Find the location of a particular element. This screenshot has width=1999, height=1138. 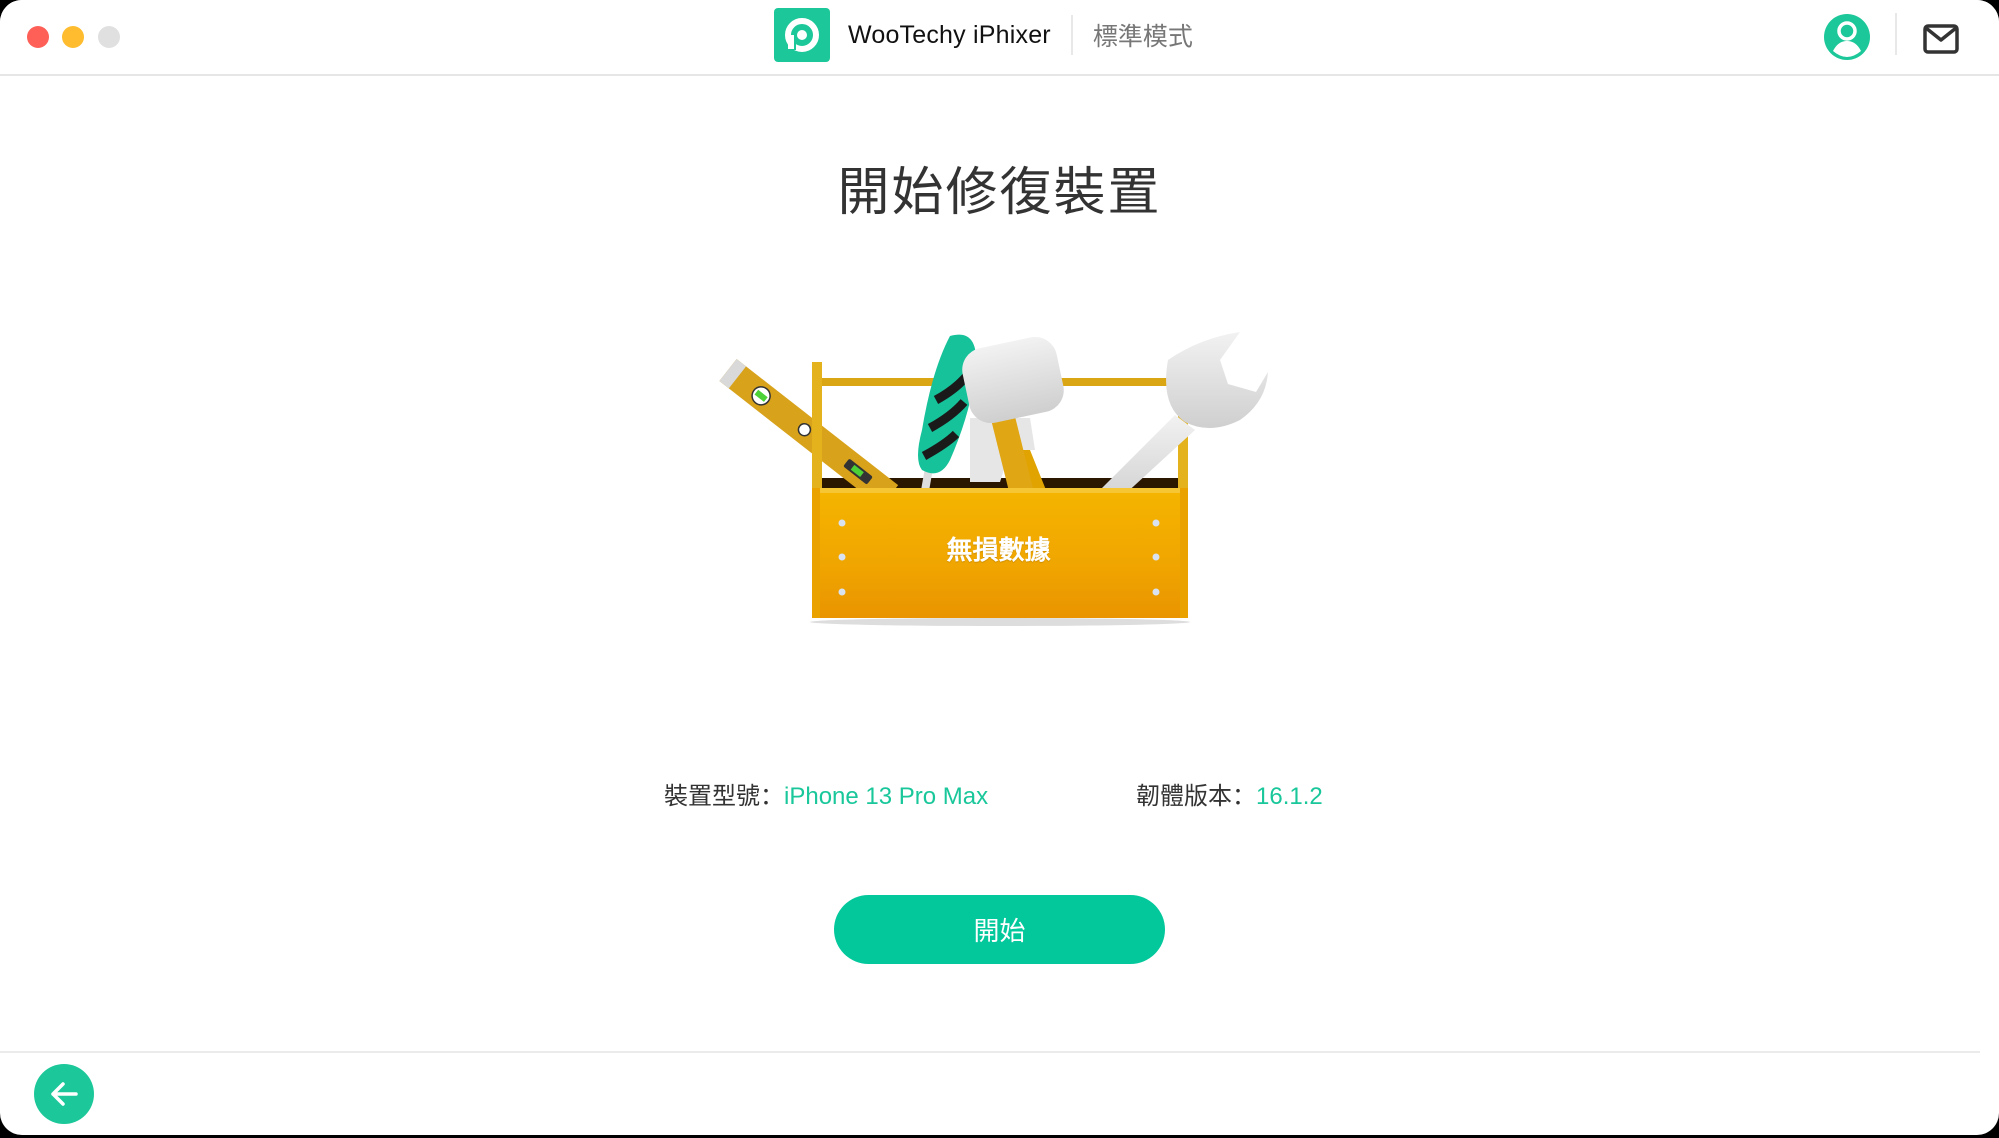

page-title: 開始修復裝置 is located at coordinates (999, 193).